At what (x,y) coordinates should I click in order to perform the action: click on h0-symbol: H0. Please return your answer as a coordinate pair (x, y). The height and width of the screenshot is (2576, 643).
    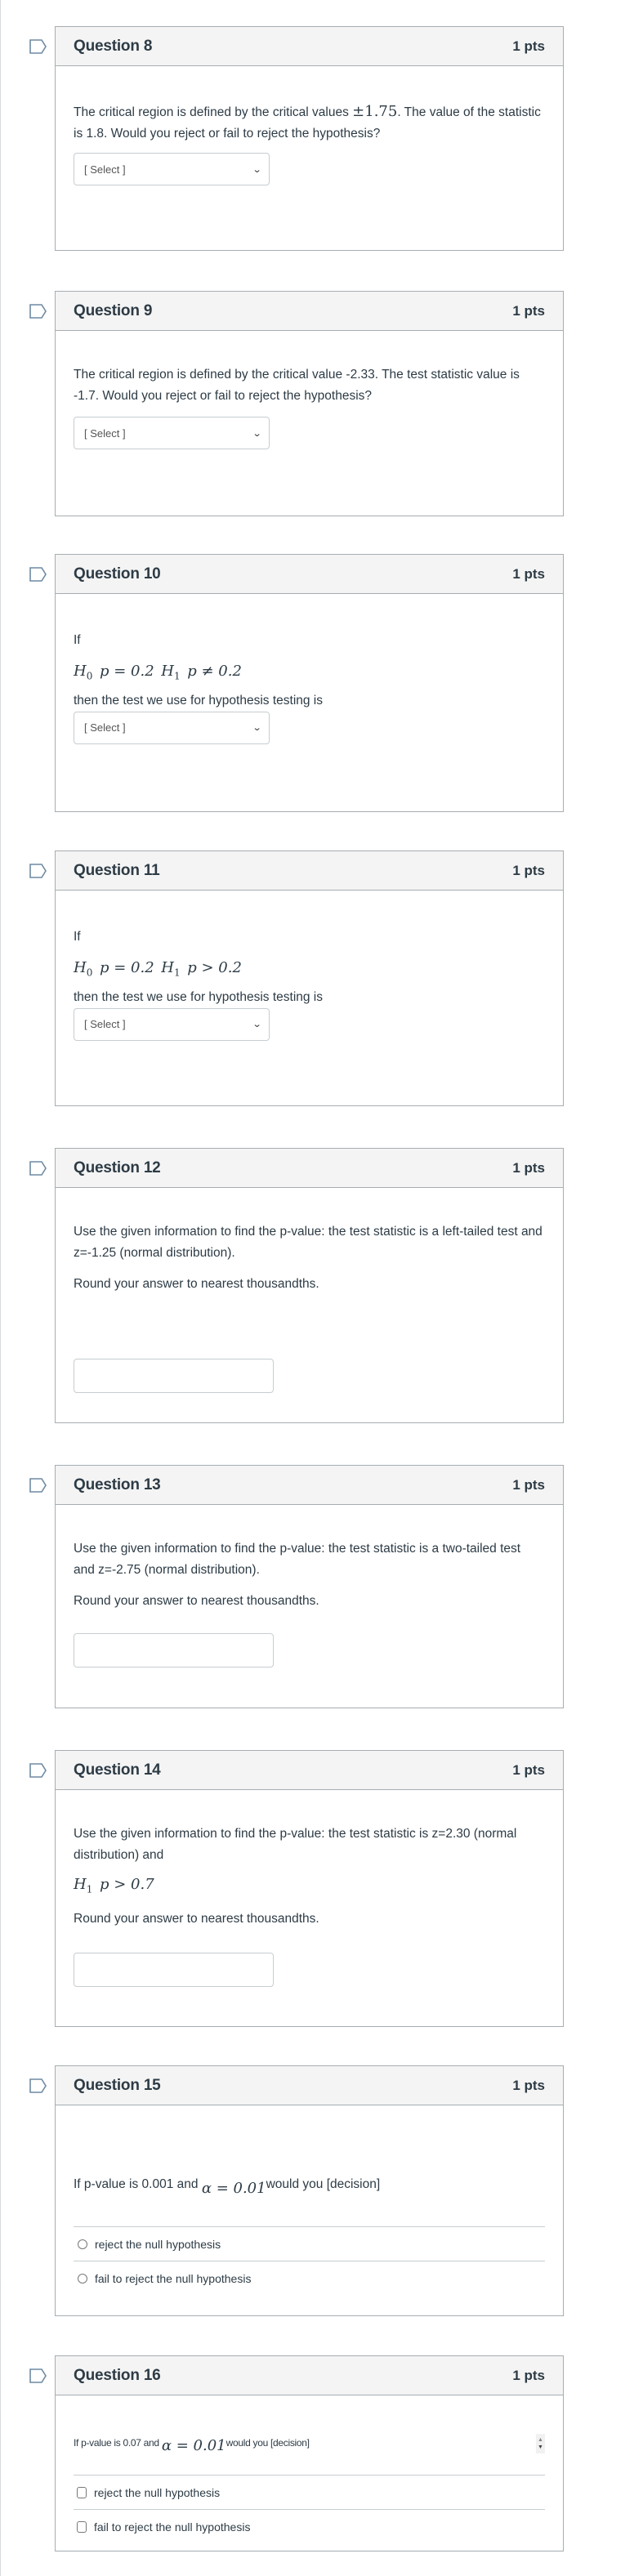
    Looking at the image, I should click on (83, 969).